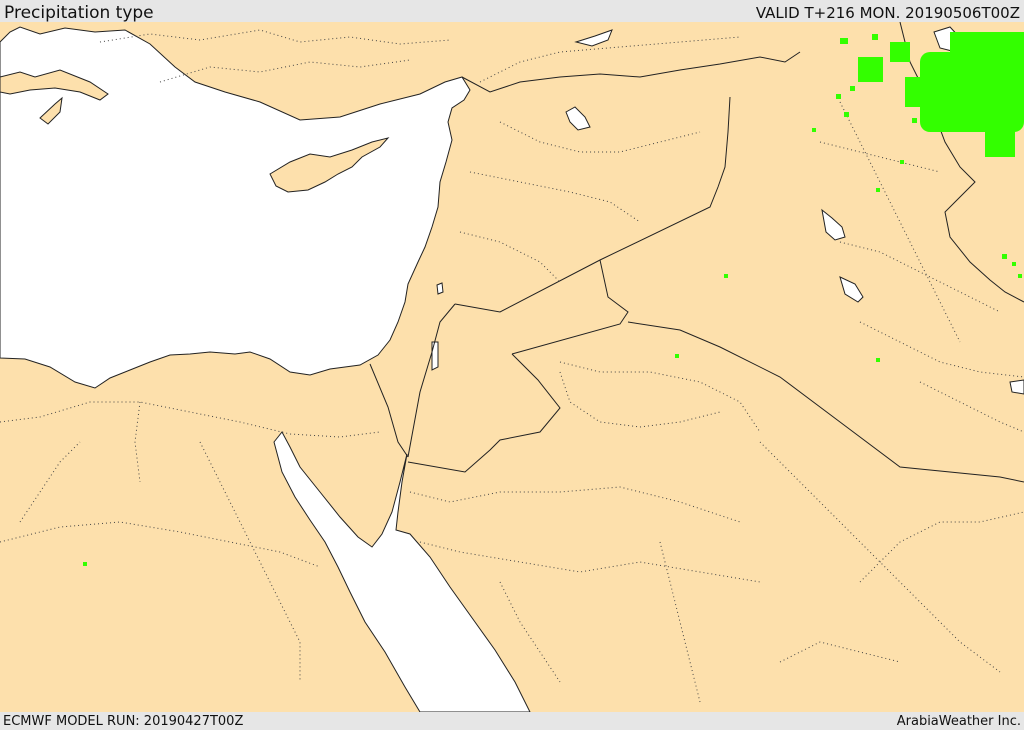 This screenshot has width=1024, height=730. I want to click on map-title: Precipitation type, so click(79, 13).